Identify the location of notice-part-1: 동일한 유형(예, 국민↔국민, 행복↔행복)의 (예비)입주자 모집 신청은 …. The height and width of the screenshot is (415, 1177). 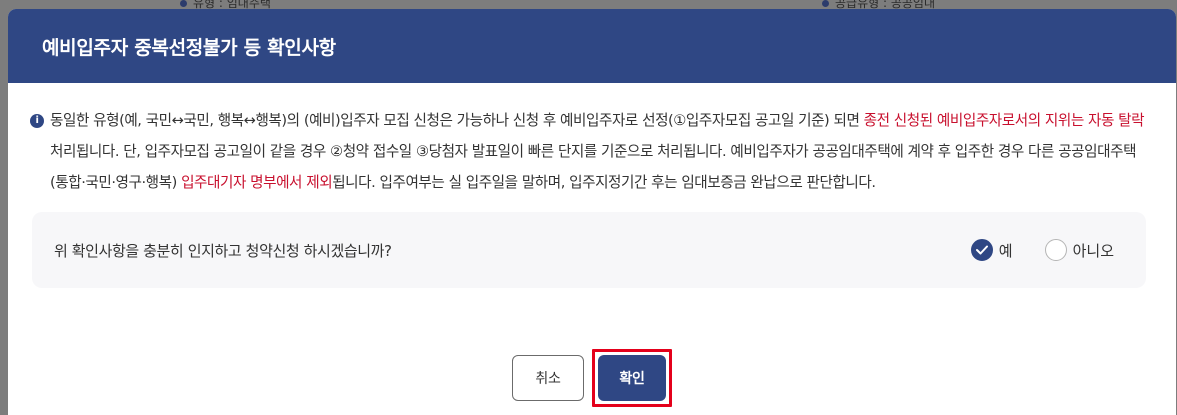
(457, 120).